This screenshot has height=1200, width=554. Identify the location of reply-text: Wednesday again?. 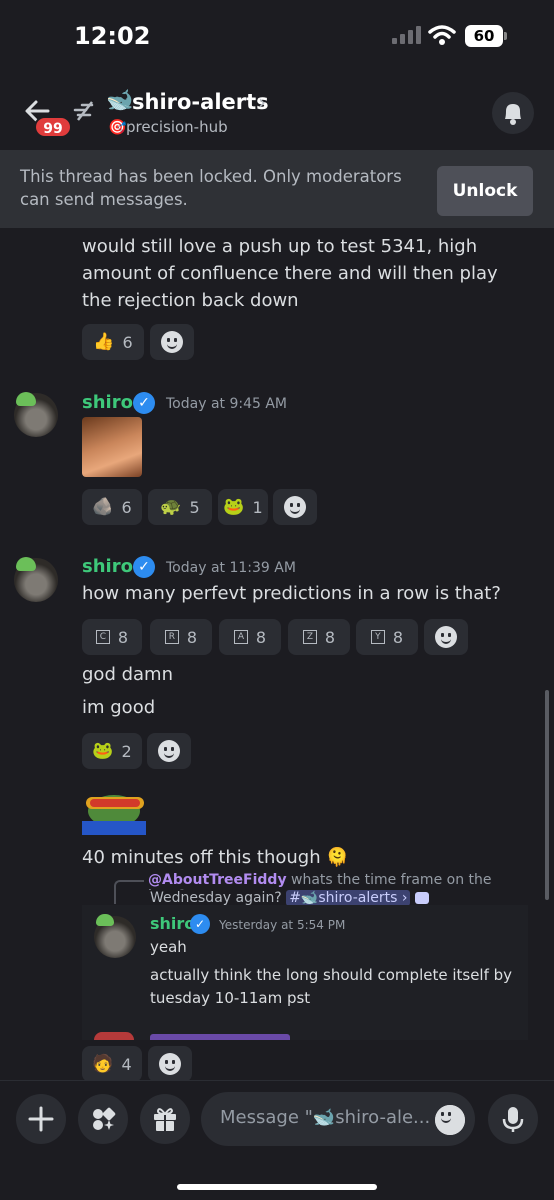
(216, 898).